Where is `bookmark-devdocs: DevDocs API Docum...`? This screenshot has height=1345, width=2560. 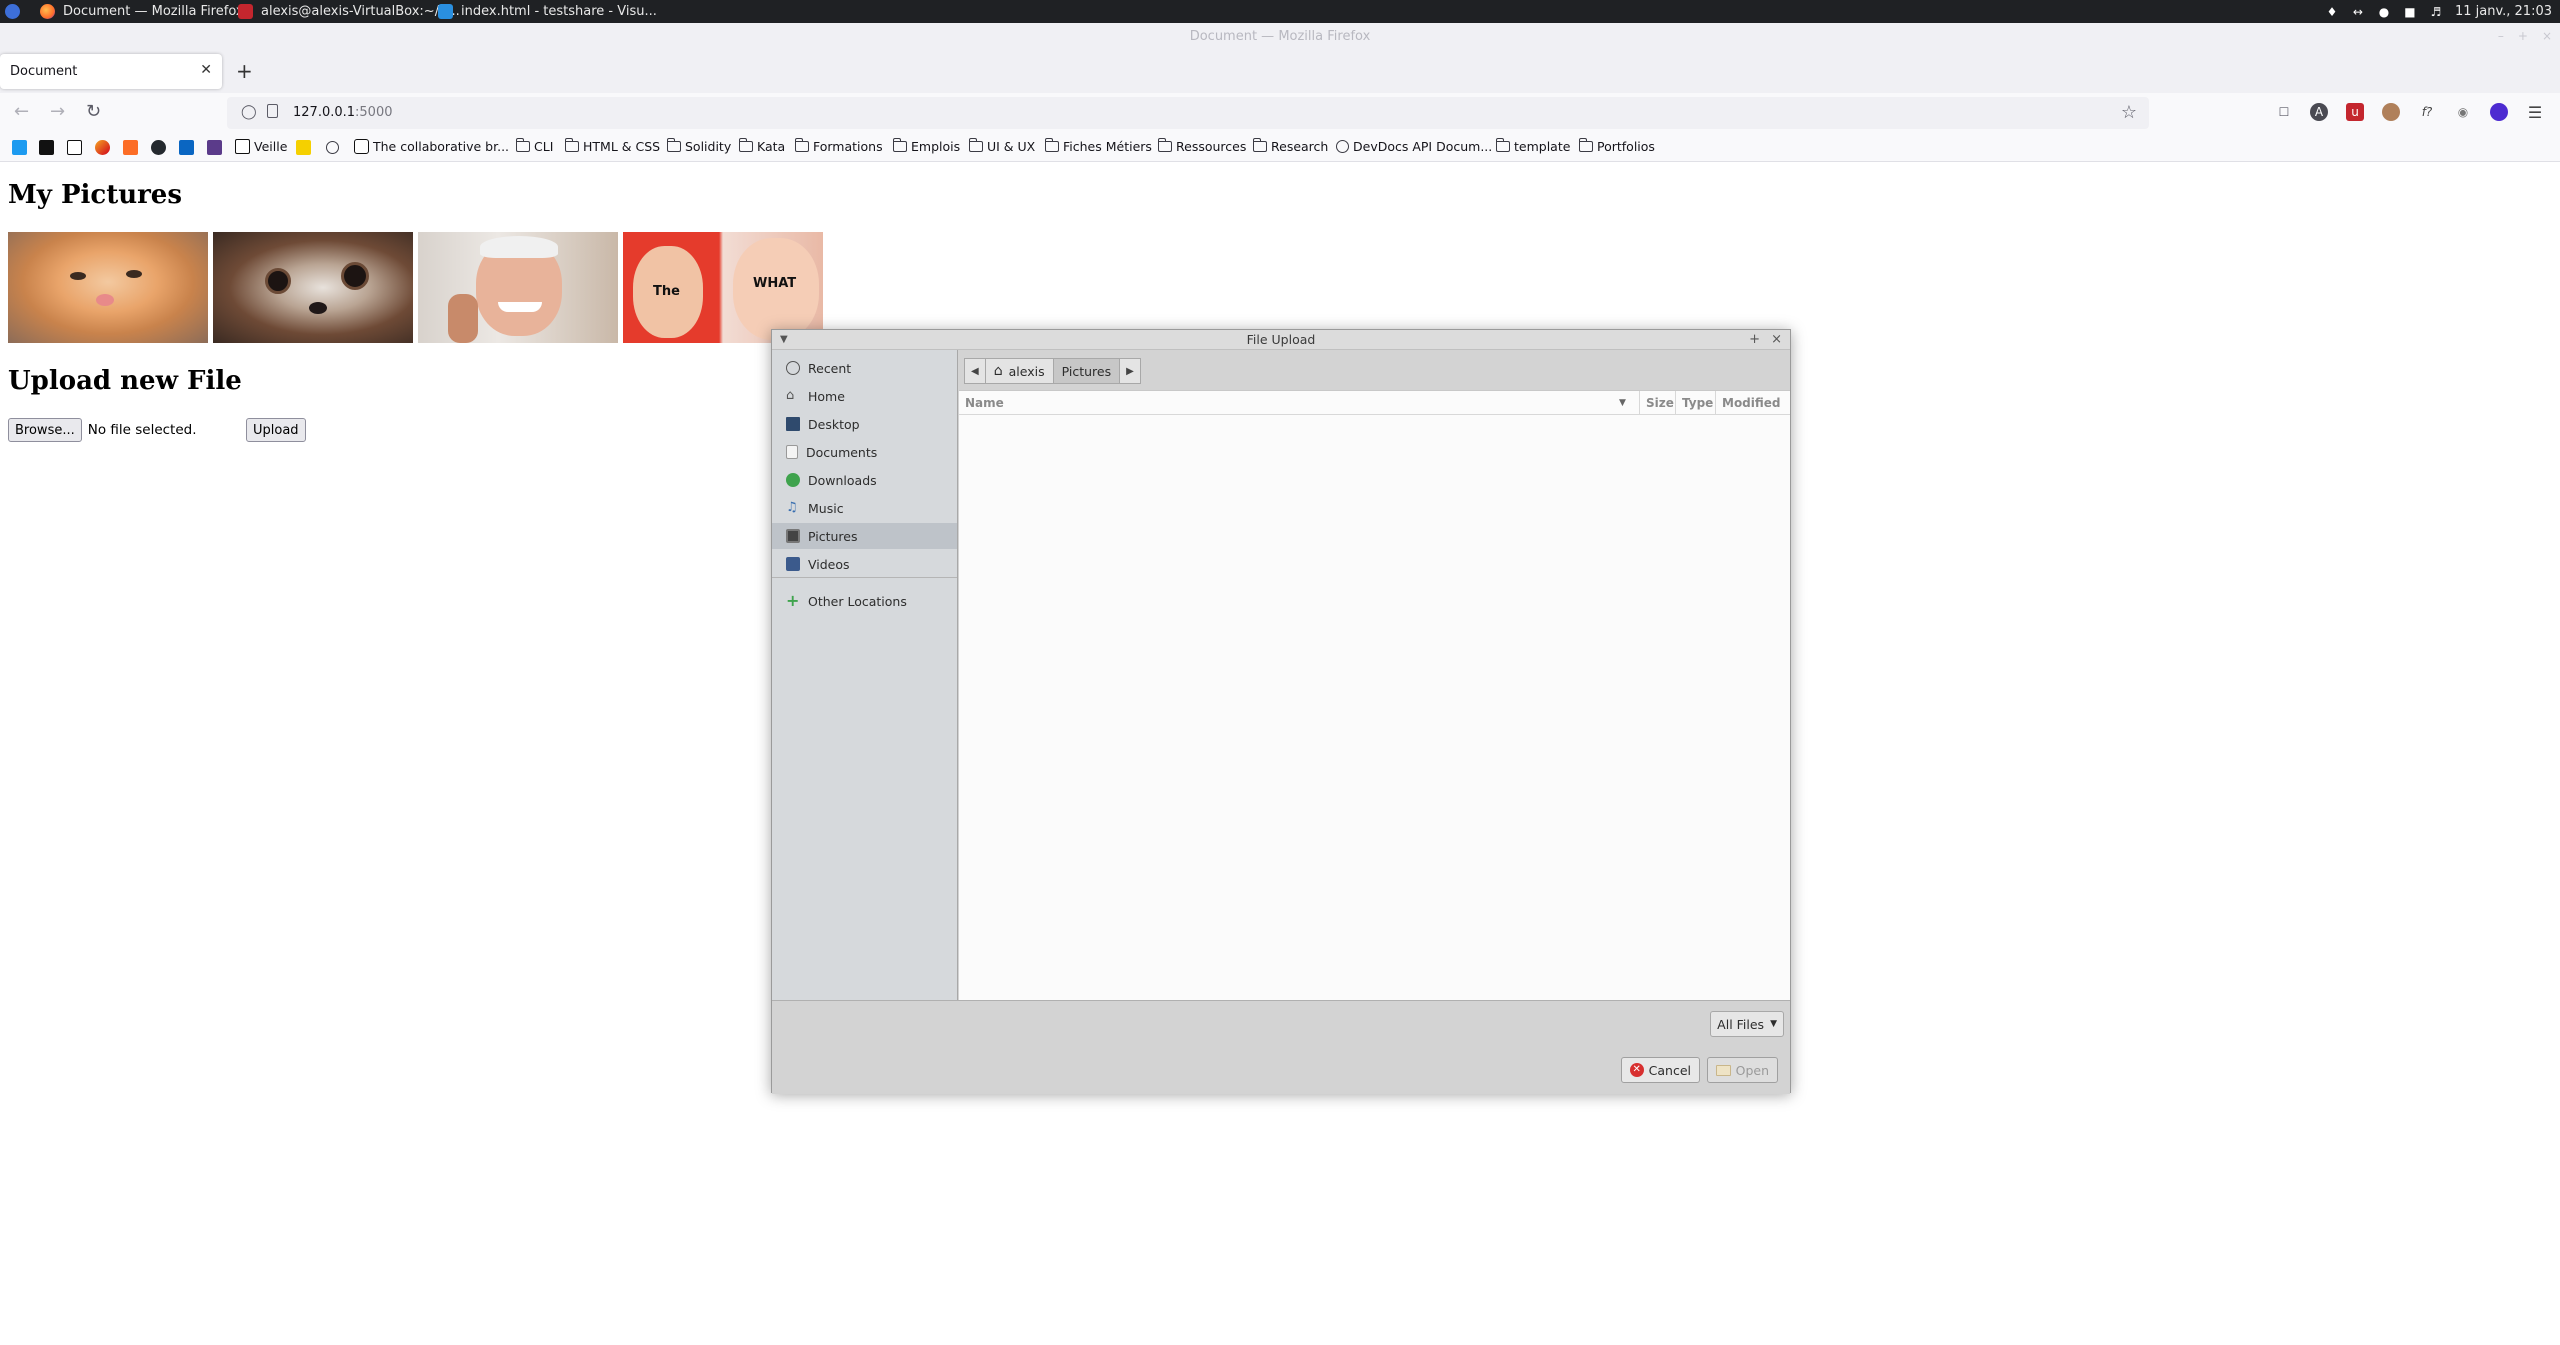
bookmark-devdocs: DevDocs API Docum... is located at coordinates (1414, 146).